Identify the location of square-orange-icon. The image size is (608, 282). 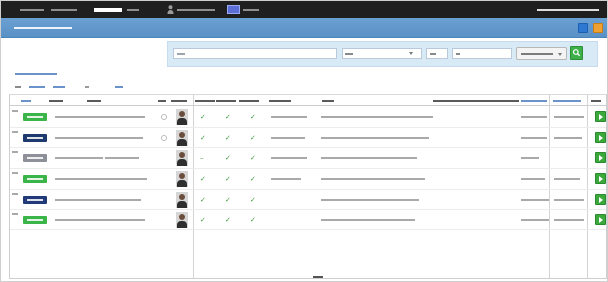
(598, 28).